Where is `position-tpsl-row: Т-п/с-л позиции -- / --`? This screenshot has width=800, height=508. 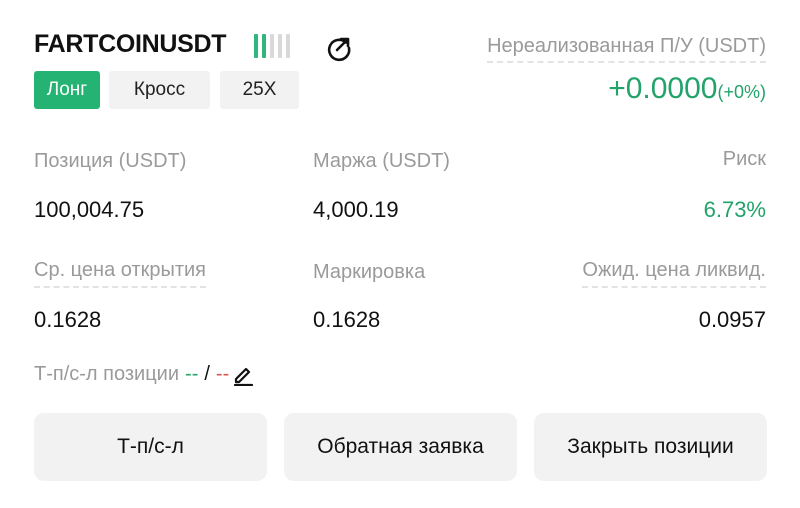
position-tpsl-row: Т-п/с-л позиции -- / -- is located at coordinates (144, 374).